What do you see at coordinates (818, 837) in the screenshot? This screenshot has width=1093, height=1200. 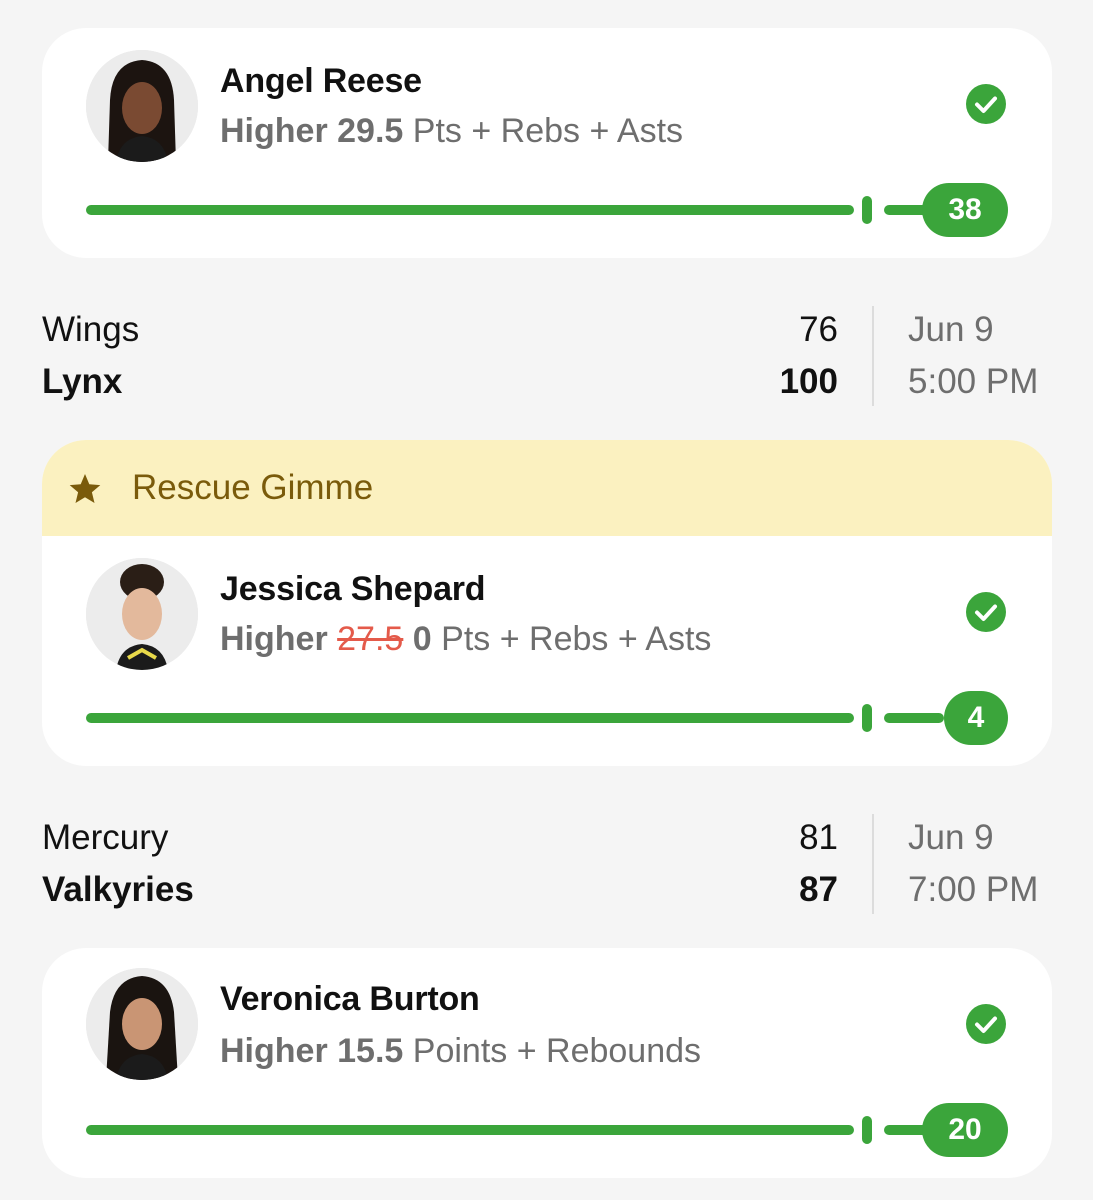 I see `away-score: 81` at bounding box center [818, 837].